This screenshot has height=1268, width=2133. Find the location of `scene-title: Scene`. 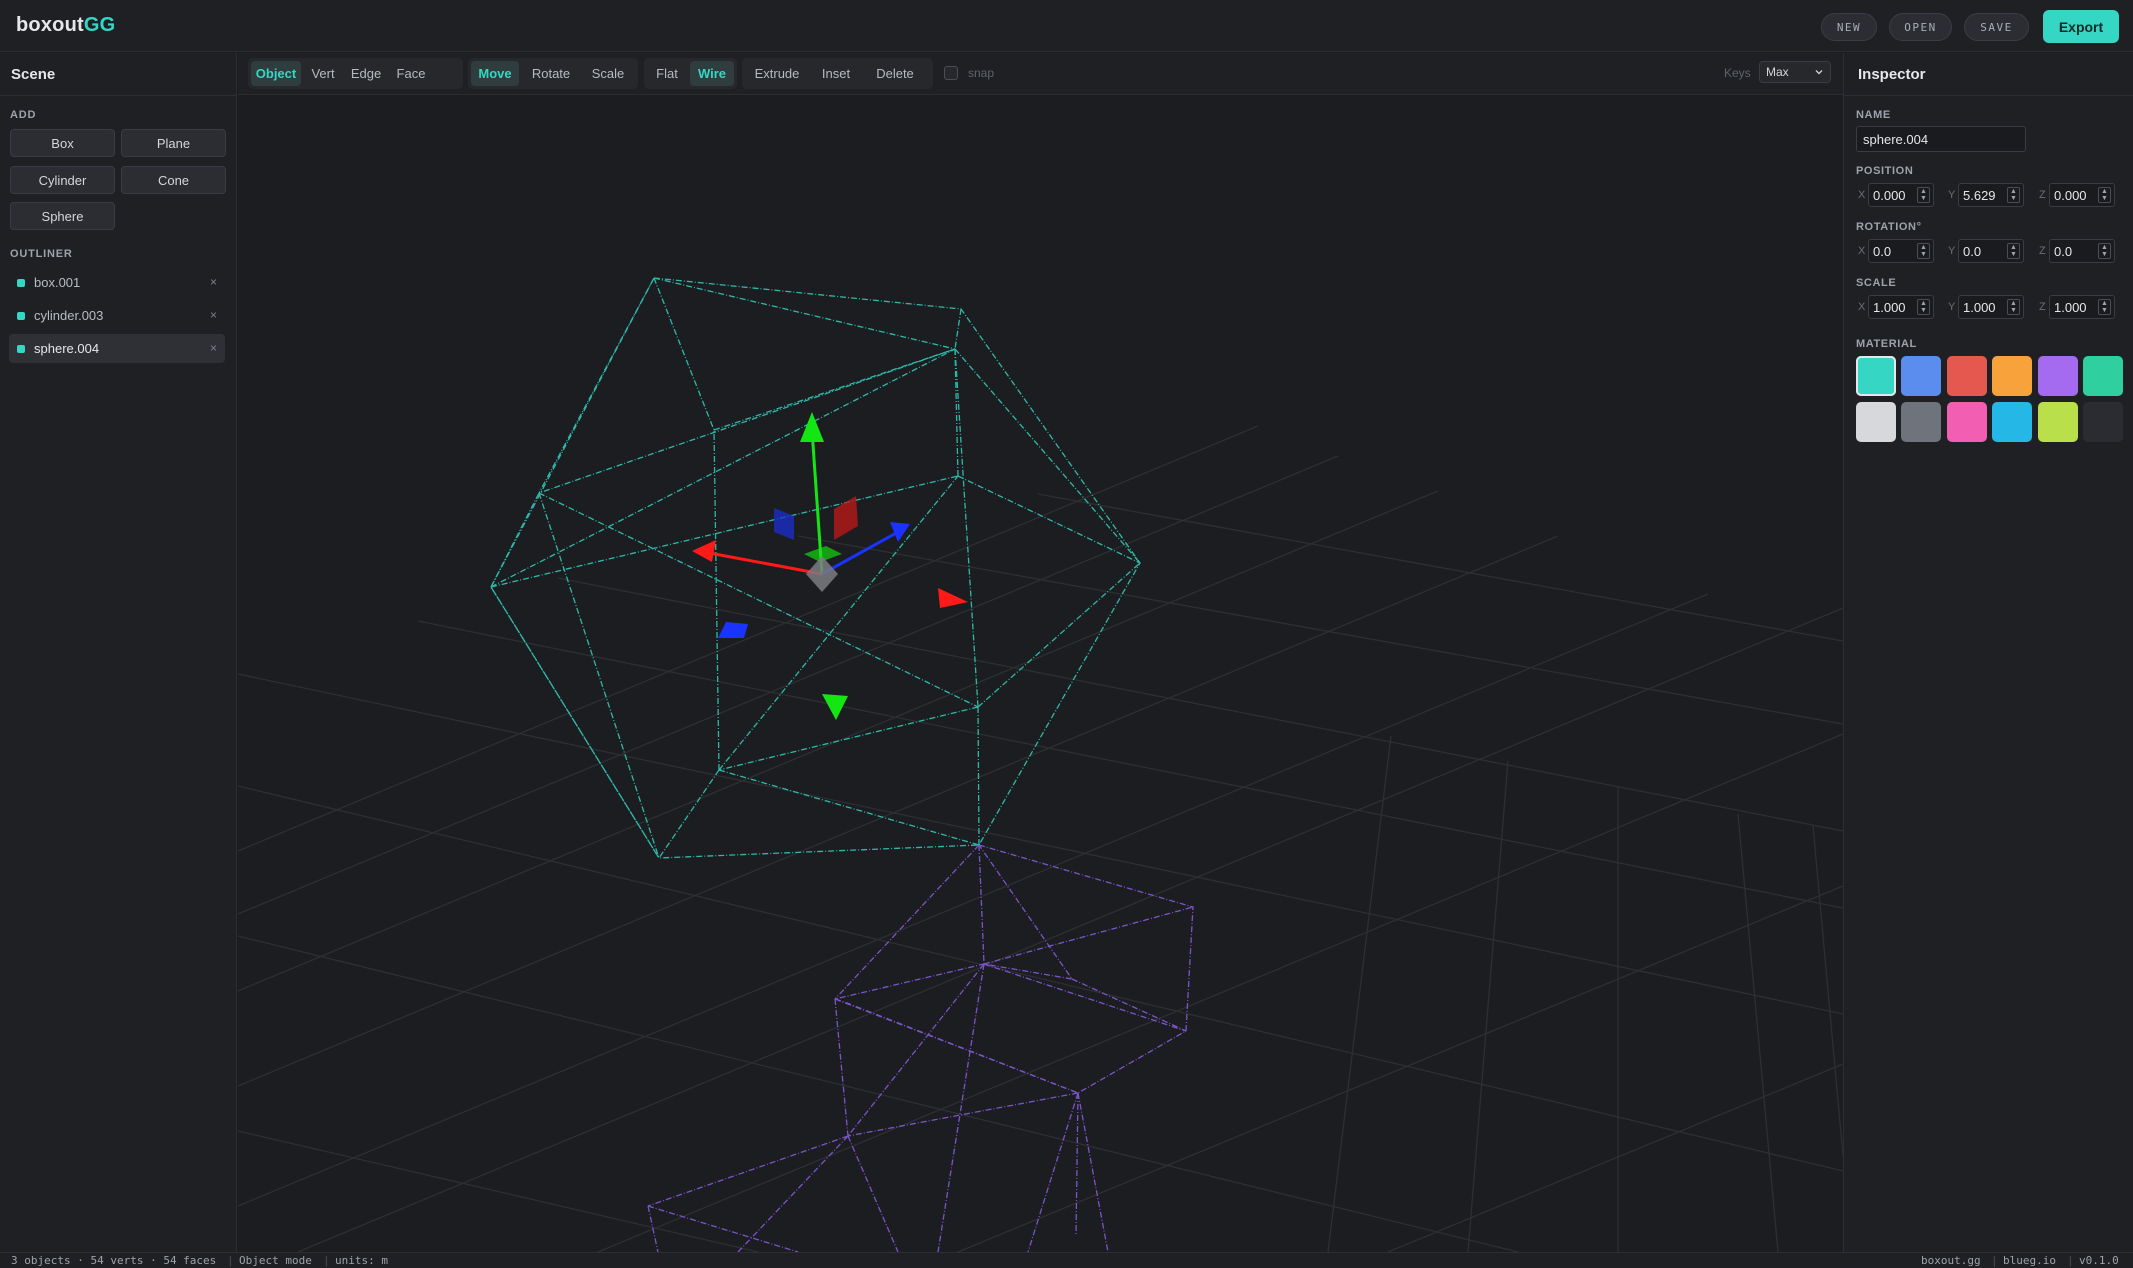

scene-title: Scene is located at coordinates (33, 74).